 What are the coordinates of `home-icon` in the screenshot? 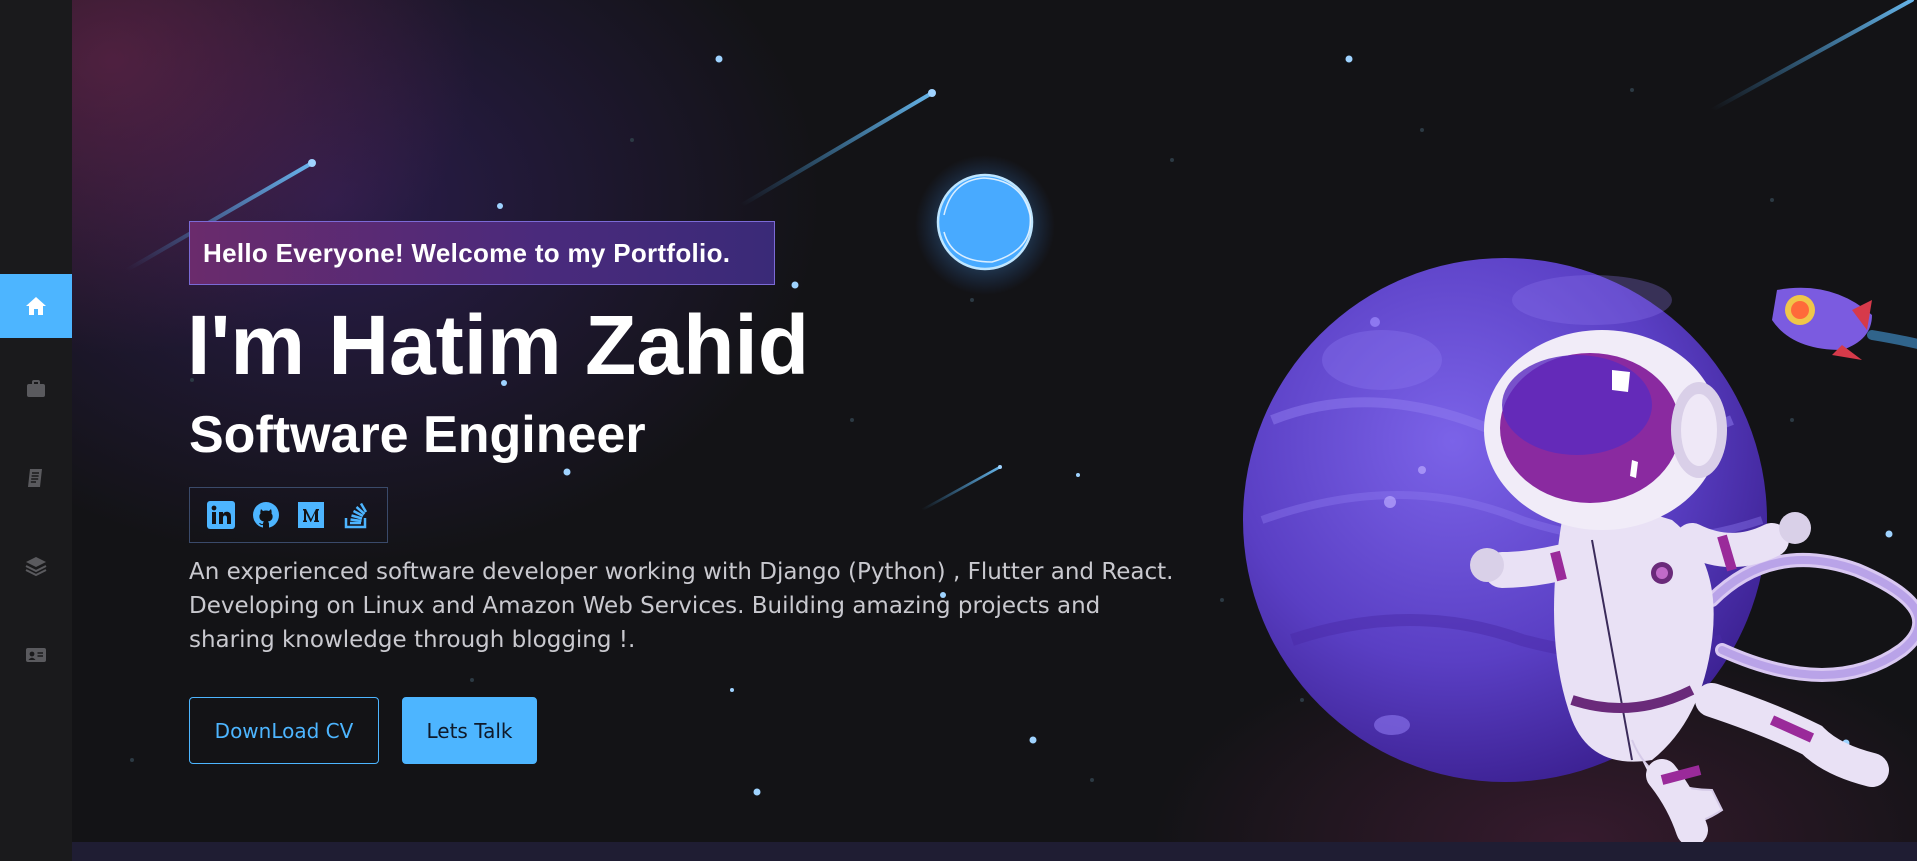 It's located at (36, 306).